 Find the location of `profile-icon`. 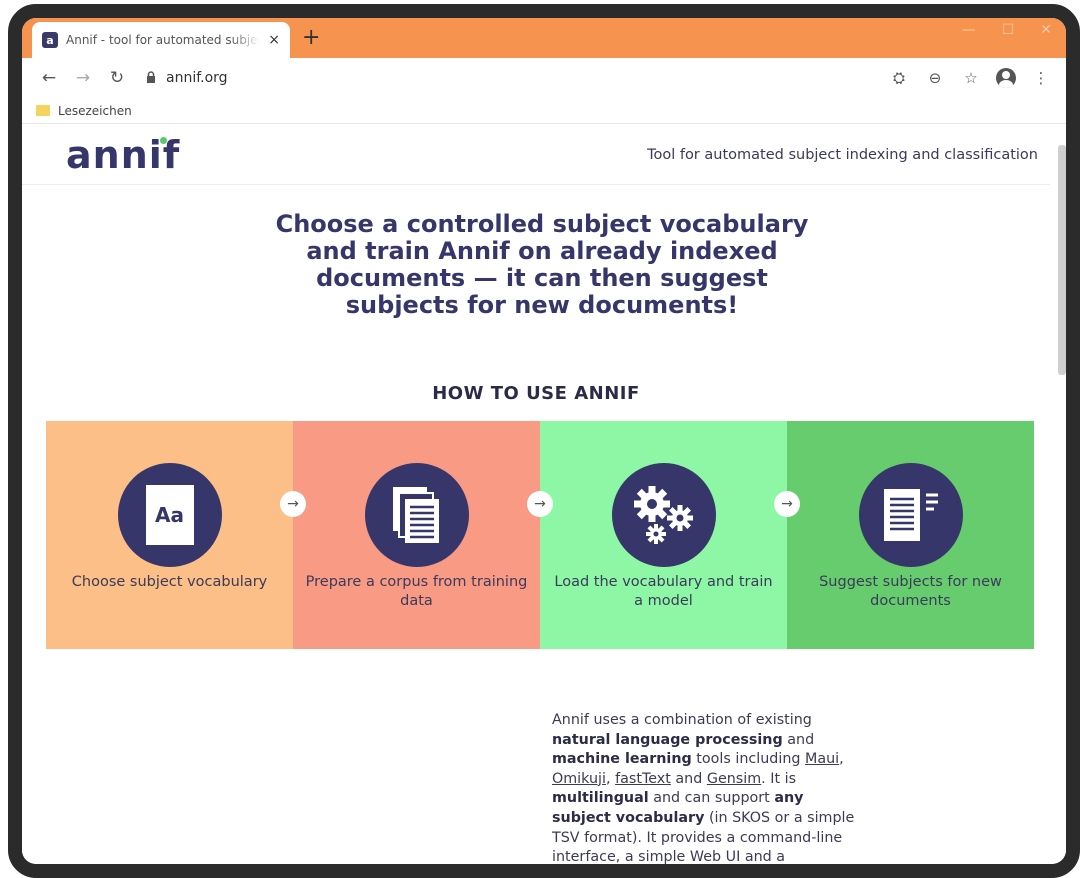

profile-icon is located at coordinates (1006, 78).